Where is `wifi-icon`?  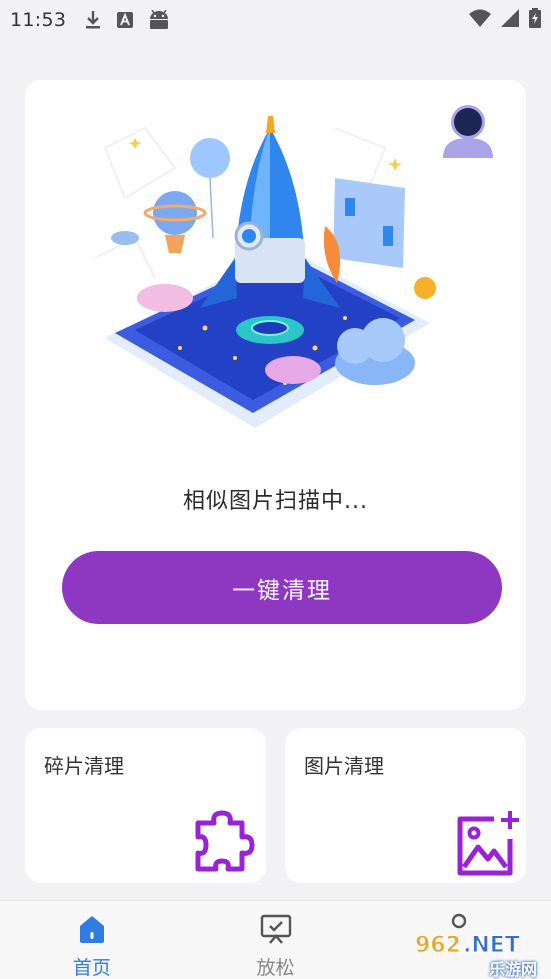 wifi-icon is located at coordinates (480, 20).